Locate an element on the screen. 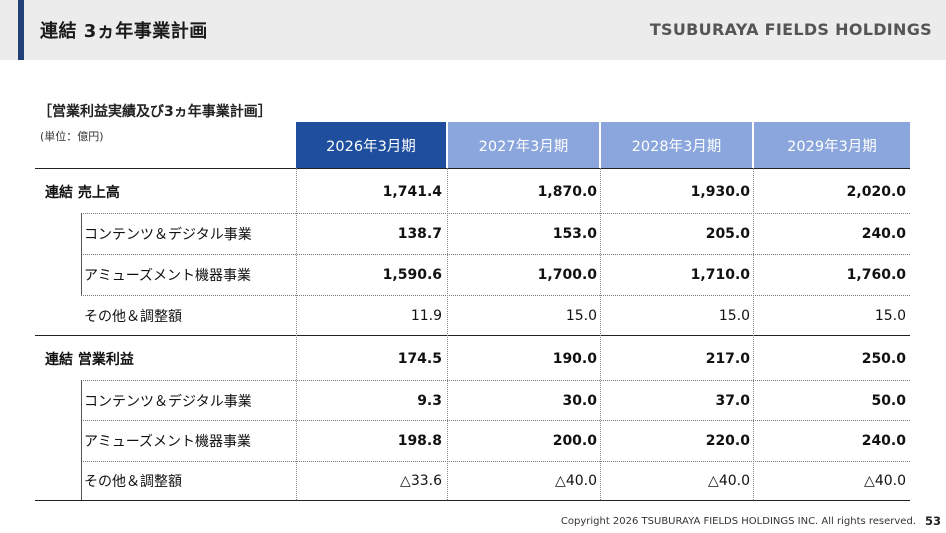 The image size is (946, 533). page-title: 連結 3ヵ年事業計画 is located at coordinates (124, 31).